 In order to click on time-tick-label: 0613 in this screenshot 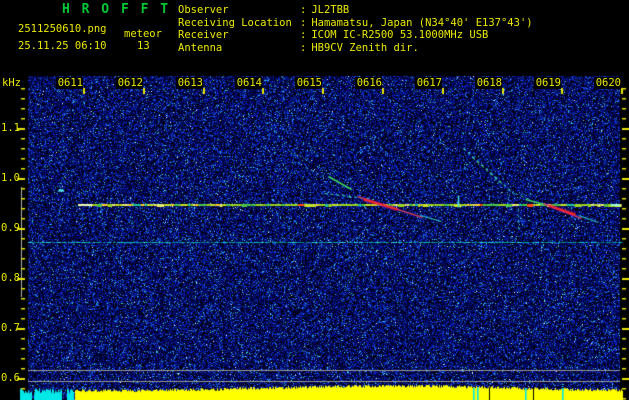, I will do `click(189, 83)`.